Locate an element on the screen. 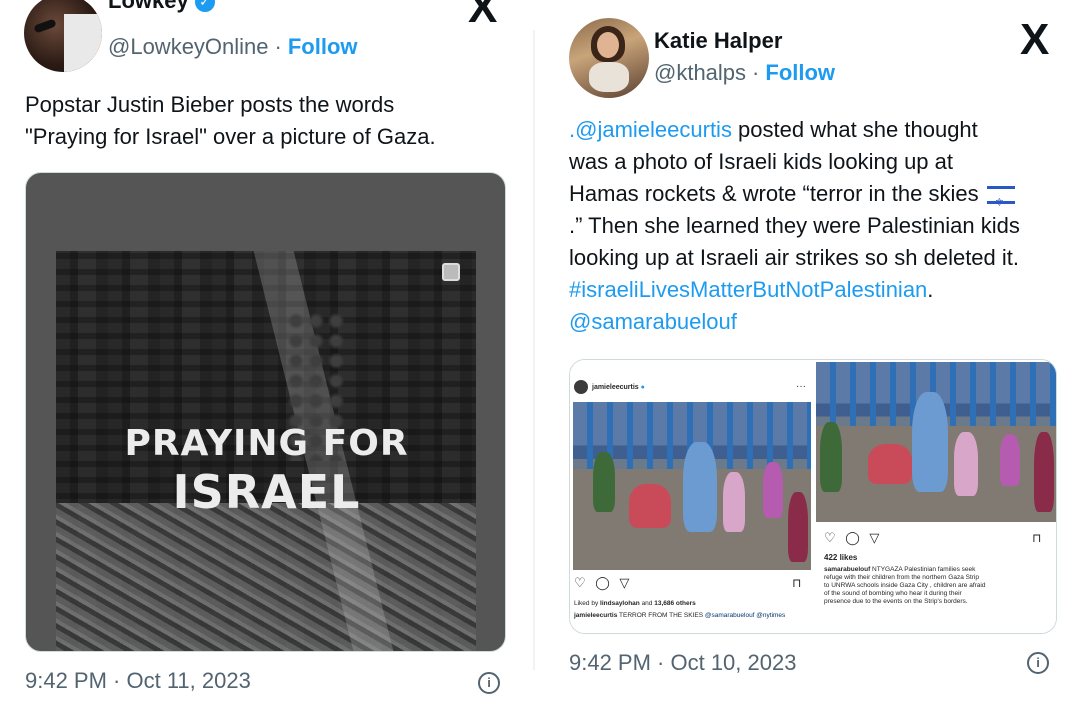 The width and height of the screenshot is (1079, 704). mention-link: .@jamieleecurtis is located at coordinates (650, 129).